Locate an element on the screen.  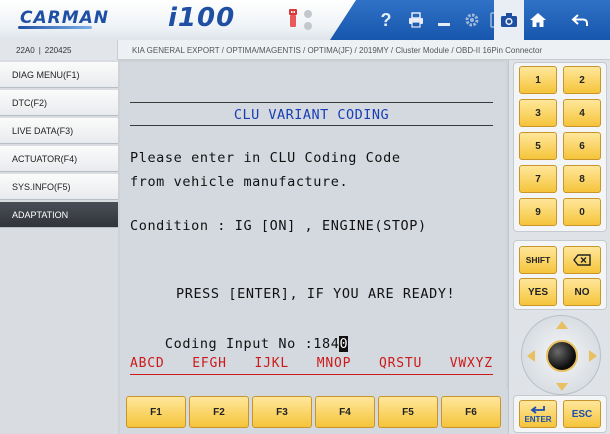
esc-label: ESC is located at coordinates (582, 414).